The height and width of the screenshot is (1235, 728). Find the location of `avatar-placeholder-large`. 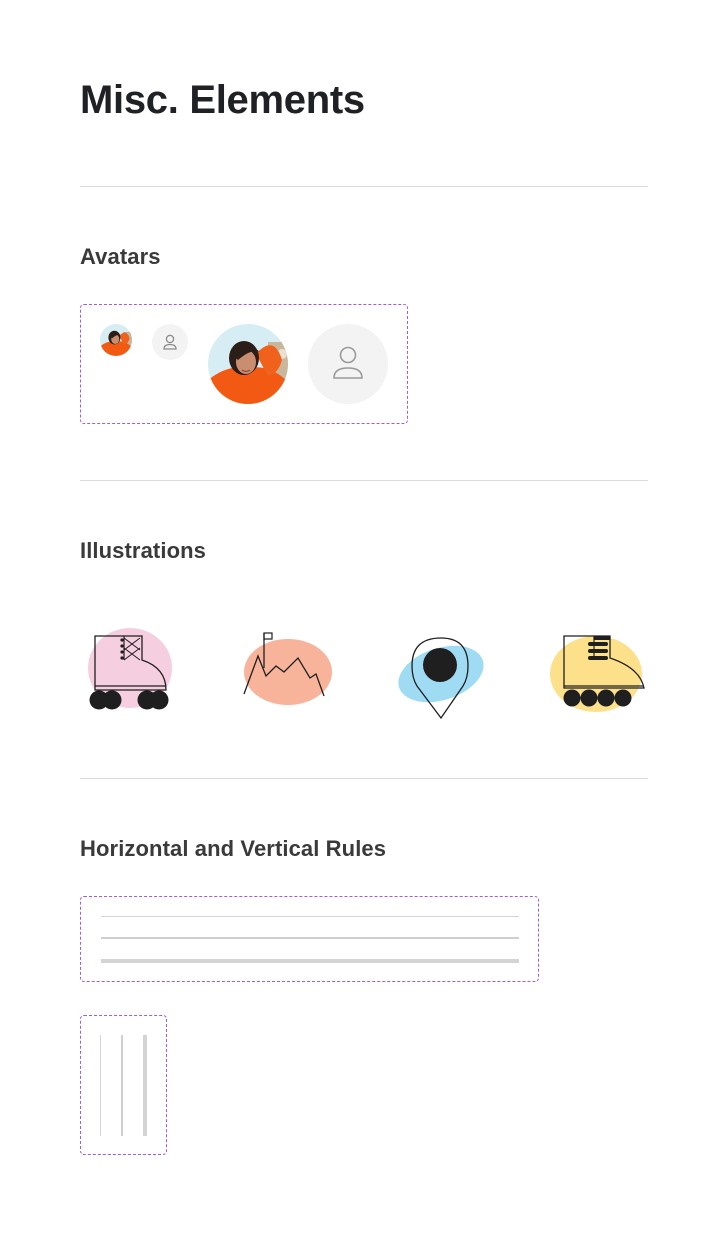

avatar-placeholder-large is located at coordinates (348, 364).